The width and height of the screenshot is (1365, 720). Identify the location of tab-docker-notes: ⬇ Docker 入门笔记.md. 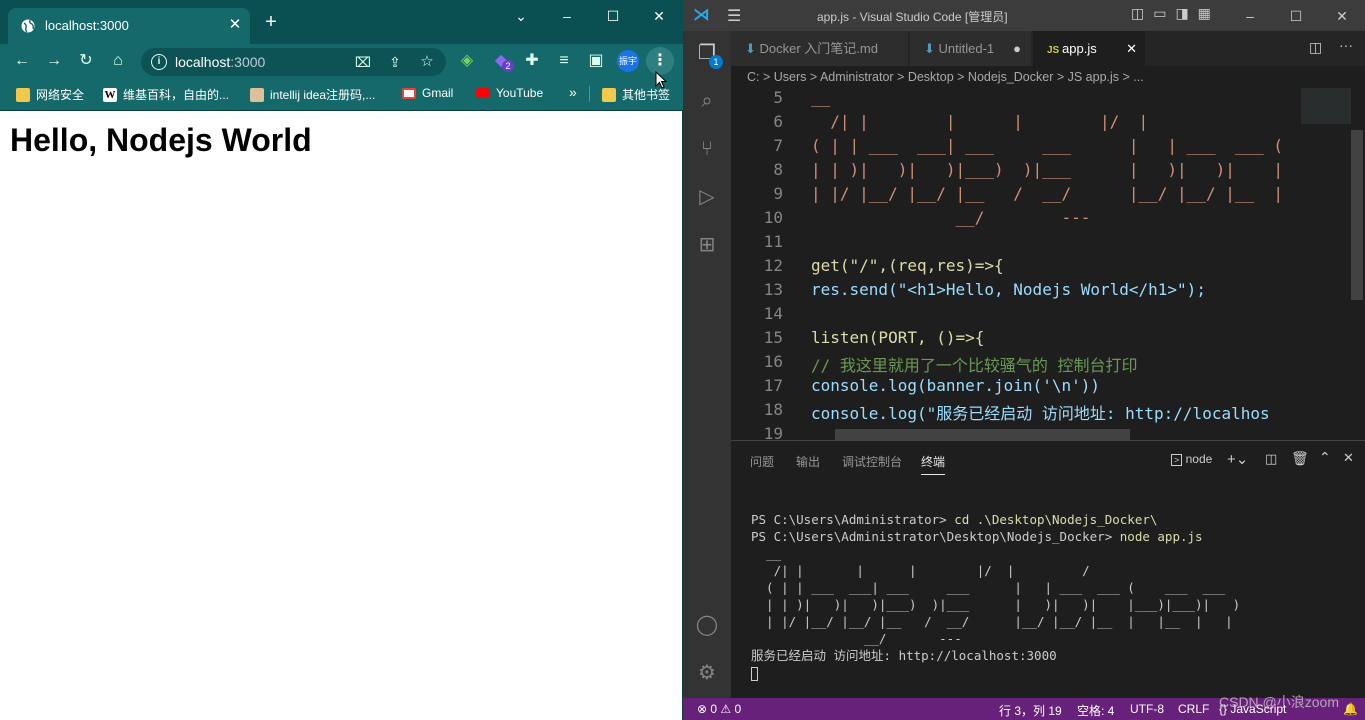
(820, 48).